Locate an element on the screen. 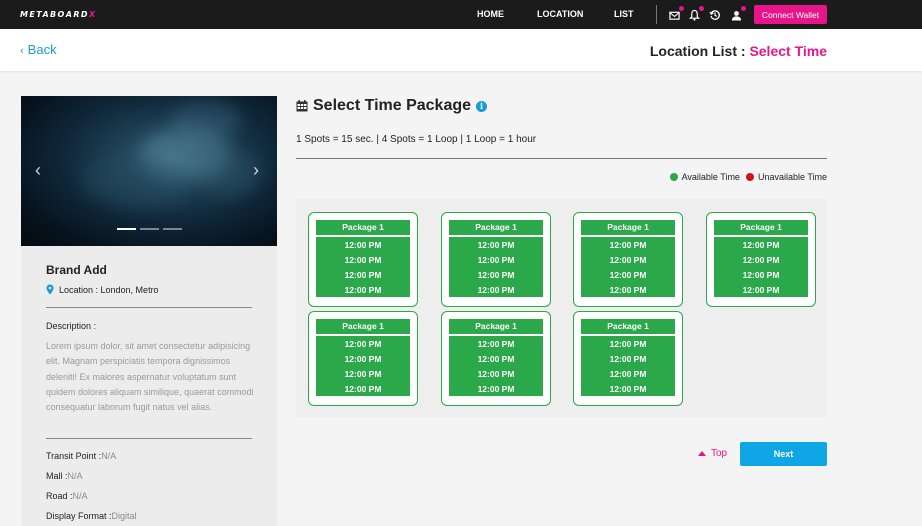  map-pin-icon is located at coordinates (50, 289).